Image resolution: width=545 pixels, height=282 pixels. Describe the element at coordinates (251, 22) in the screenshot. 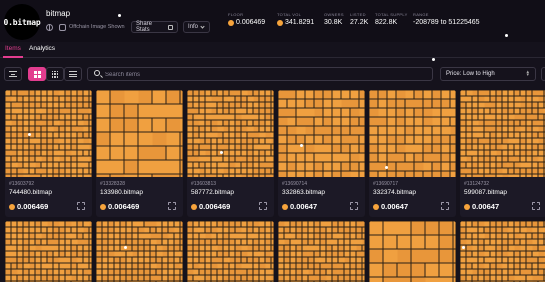

I see `stat-value: 0.006469` at that location.